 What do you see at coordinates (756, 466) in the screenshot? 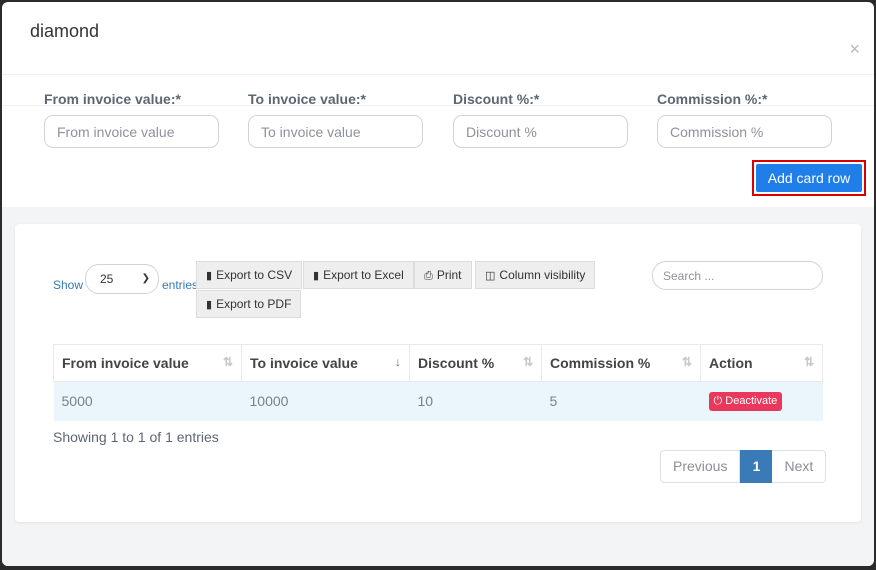
I see `page-1-button: 1` at bounding box center [756, 466].